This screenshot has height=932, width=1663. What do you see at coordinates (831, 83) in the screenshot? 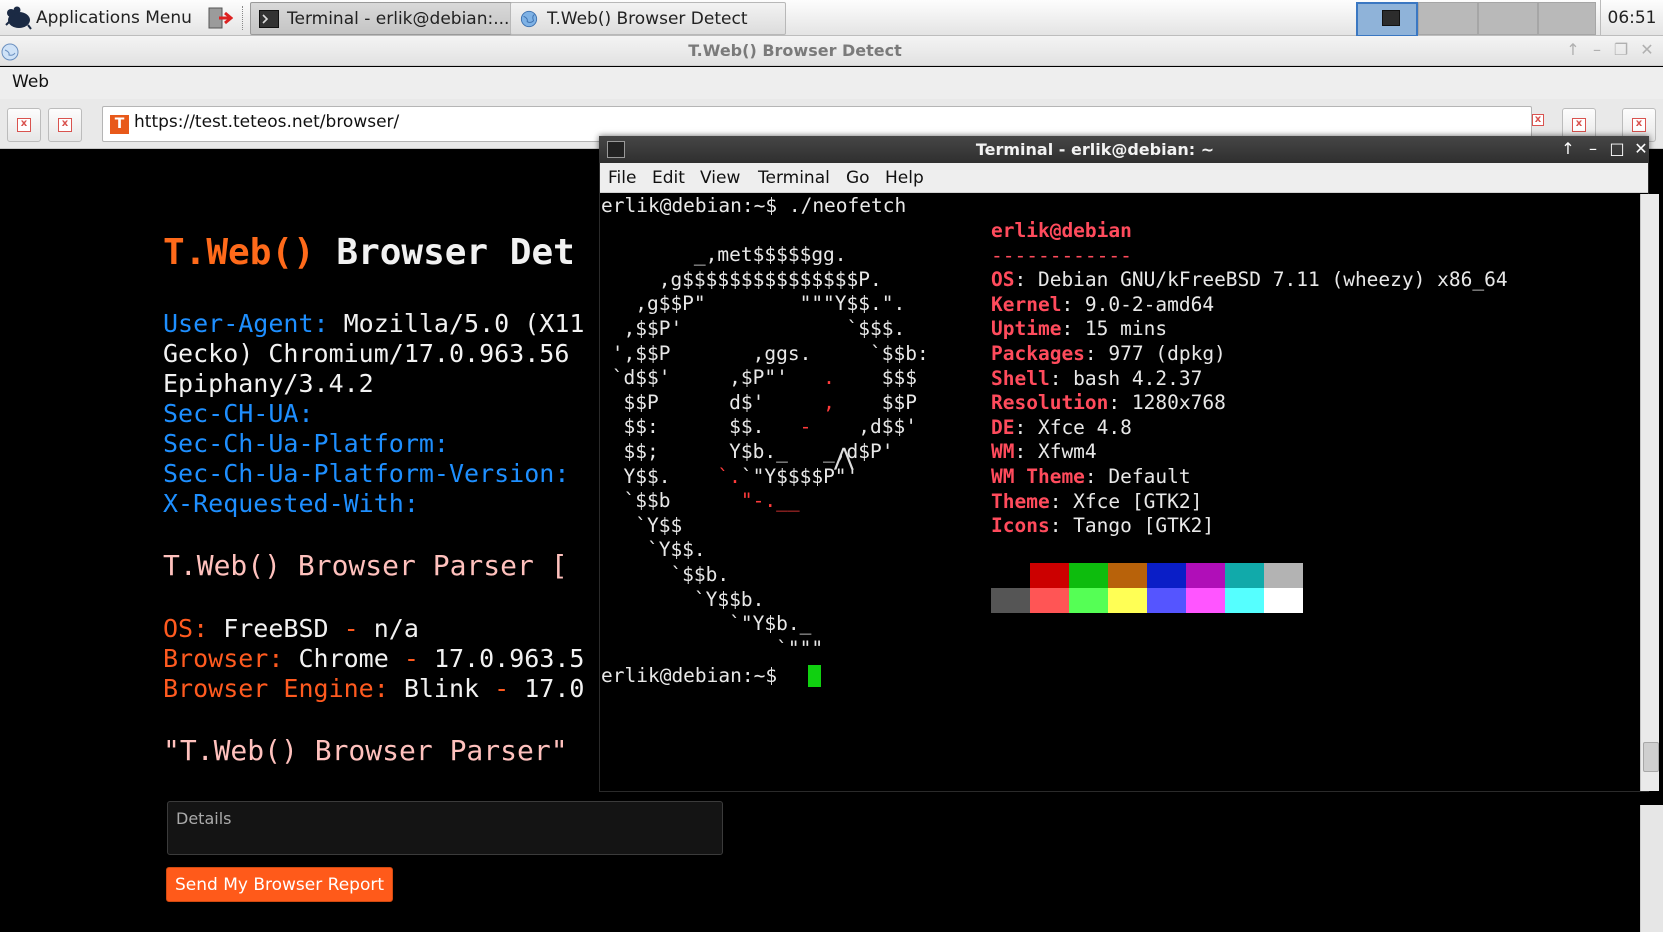
I see `browser-menubar` at bounding box center [831, 83].